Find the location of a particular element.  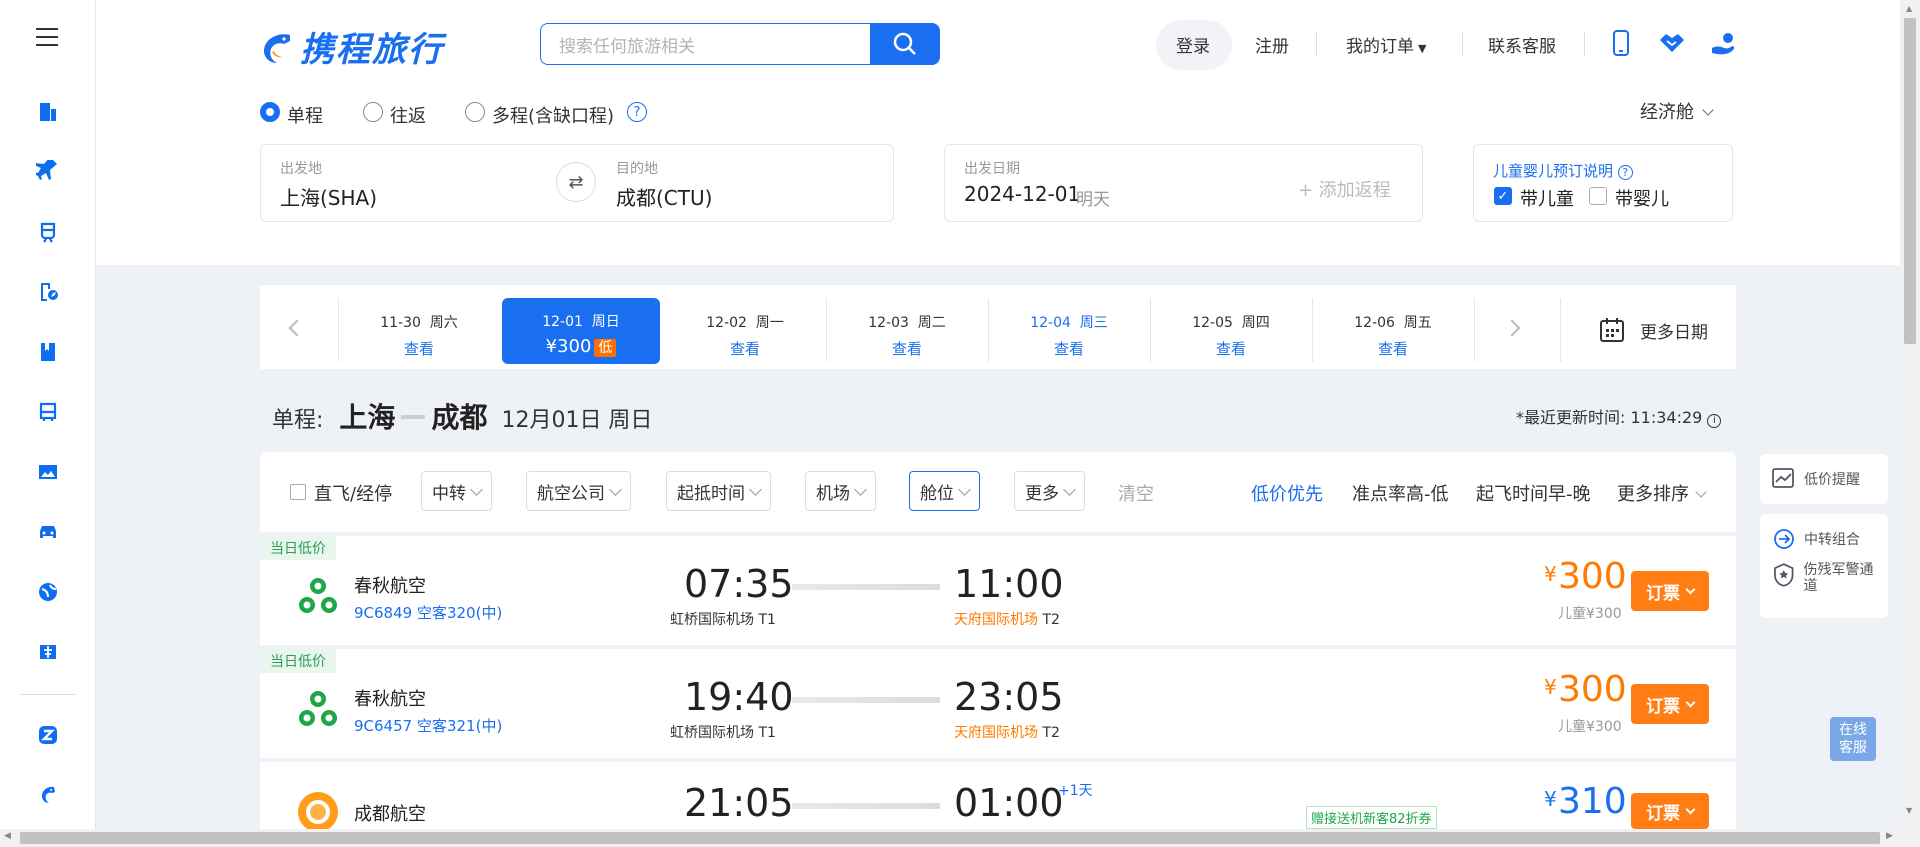

time-filter: 起抵时间 is located at coordinates (718, 491).